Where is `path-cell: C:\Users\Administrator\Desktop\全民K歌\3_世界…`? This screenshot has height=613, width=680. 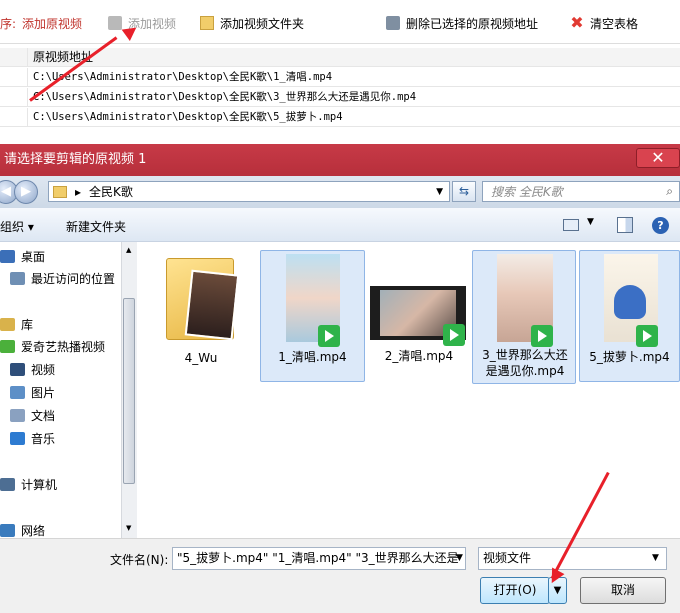 path-cell: C:\Users\Administrator\Desktop\全民K歌\3_世界… is located at coordinates (225, 97).